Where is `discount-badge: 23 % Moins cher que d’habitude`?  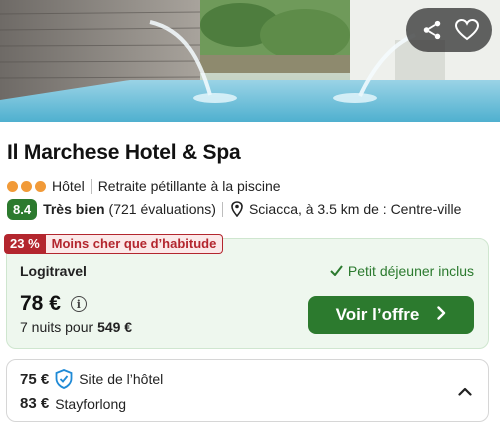 discount-badge: 23 % Moins cher que d’habitude is located at coordinates (114, 244).